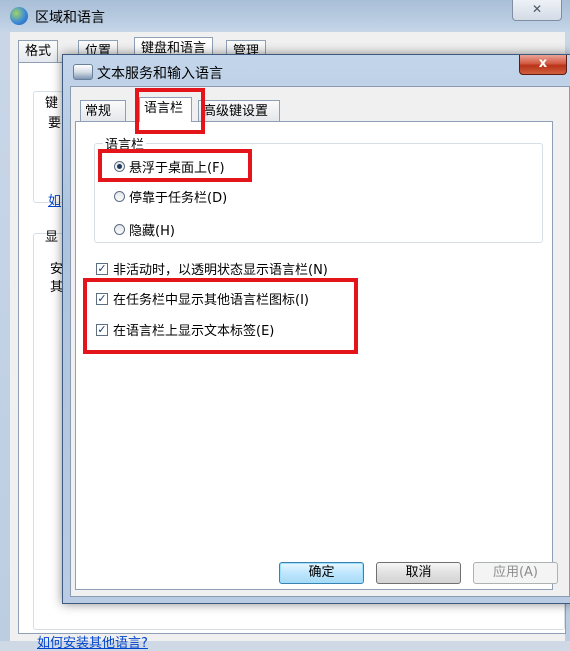 Image resolution: width=570 pixels, height=651 pixels. Describe the element at coordinates (92, 641) in the screenshot. I see `install-languages-link: 如何安装其他语言?` at that location.